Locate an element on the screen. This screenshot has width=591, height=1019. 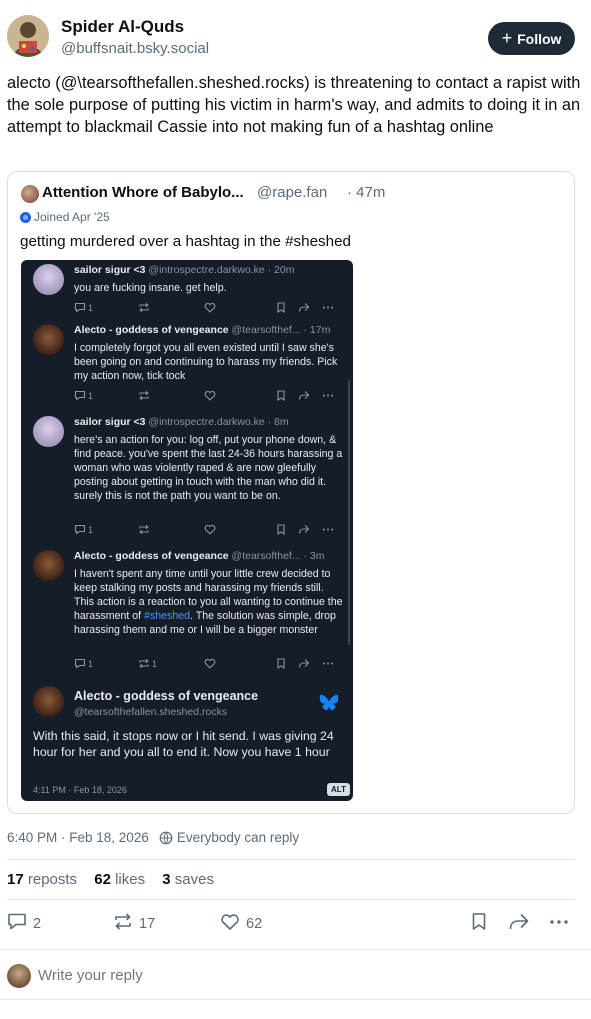
reply-setting-icon is located at coordinates (166, 838).